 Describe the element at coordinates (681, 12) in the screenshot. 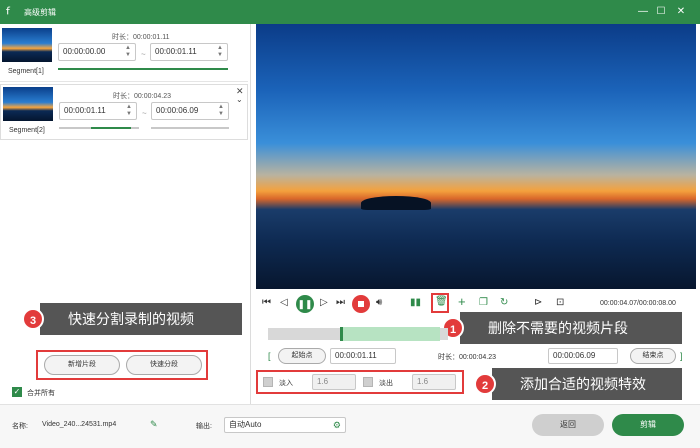

I see `close-icon: ✕` at that location.